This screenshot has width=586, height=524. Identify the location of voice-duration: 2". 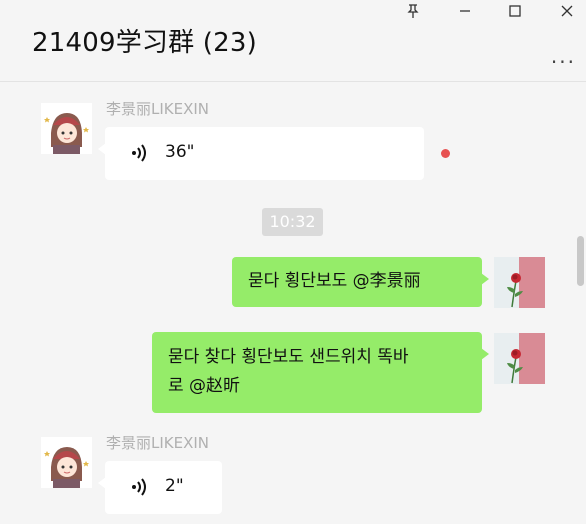
(174, 486).